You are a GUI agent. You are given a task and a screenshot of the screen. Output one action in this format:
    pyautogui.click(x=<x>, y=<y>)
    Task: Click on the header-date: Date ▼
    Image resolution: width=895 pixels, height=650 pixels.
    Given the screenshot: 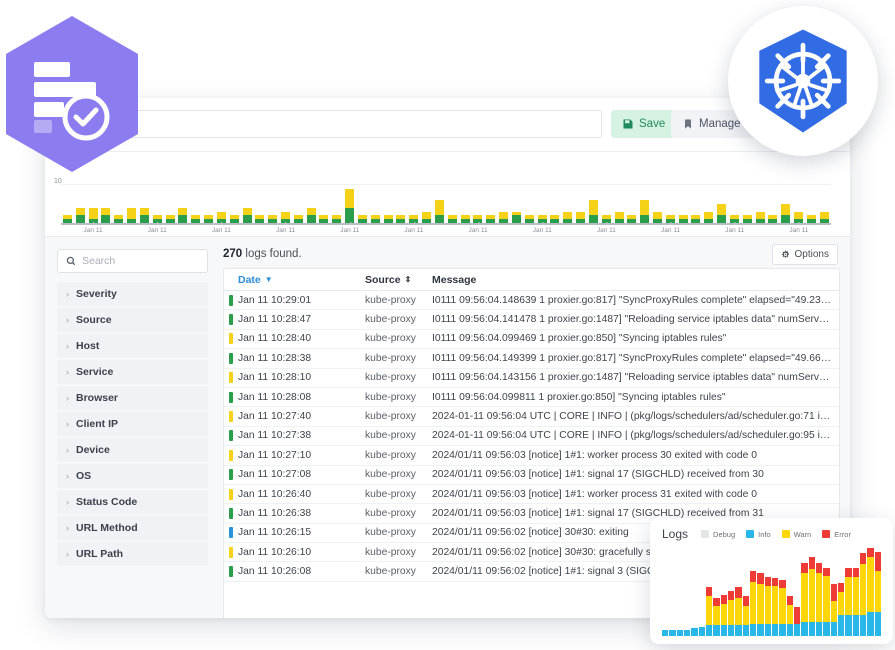 What is the action you would take?
    pyautogui.click(x=301, y=280)
    